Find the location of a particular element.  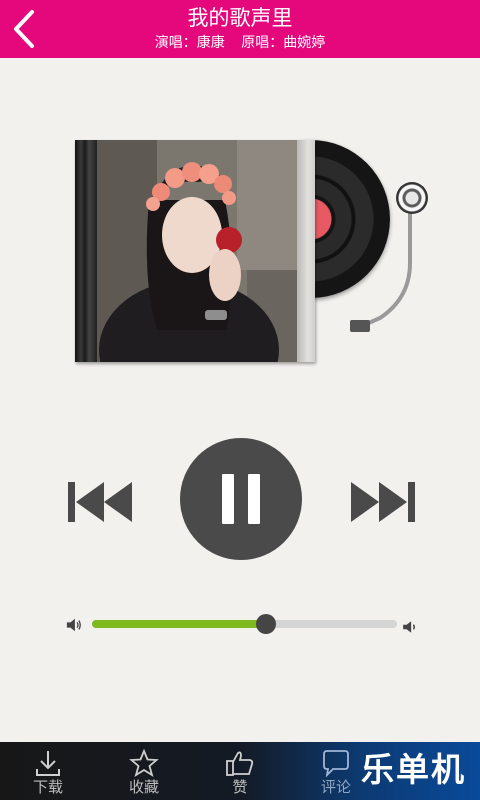

brand-logo: 乐单机 is located at coordinates (413, 769).